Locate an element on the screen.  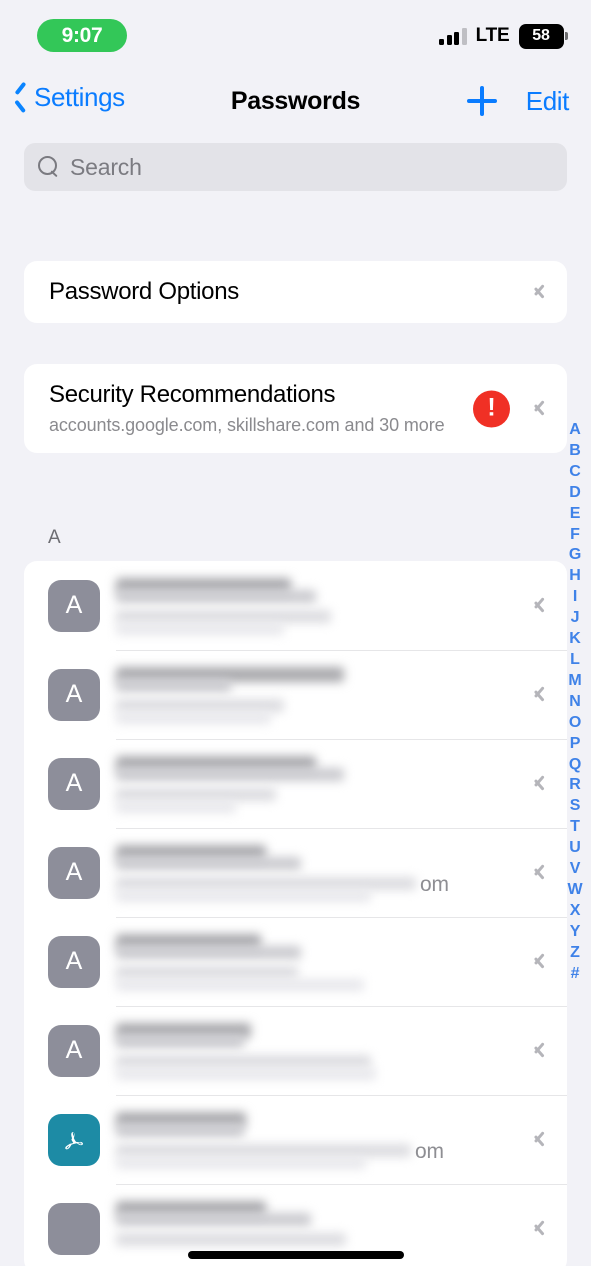
index-letter: P is located at coordinates (575, 744).